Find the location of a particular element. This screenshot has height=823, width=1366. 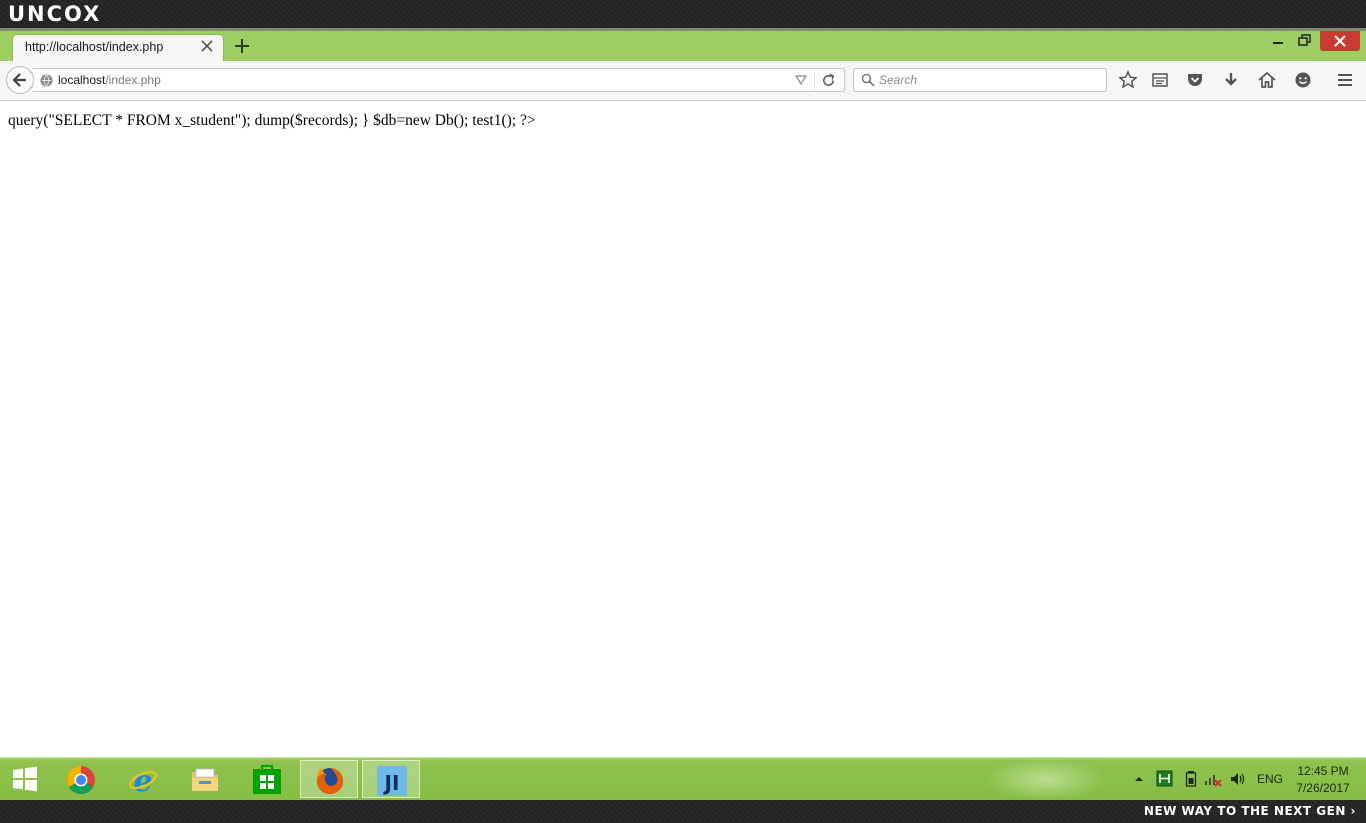

address-divider is located at coordinates (814, 80).